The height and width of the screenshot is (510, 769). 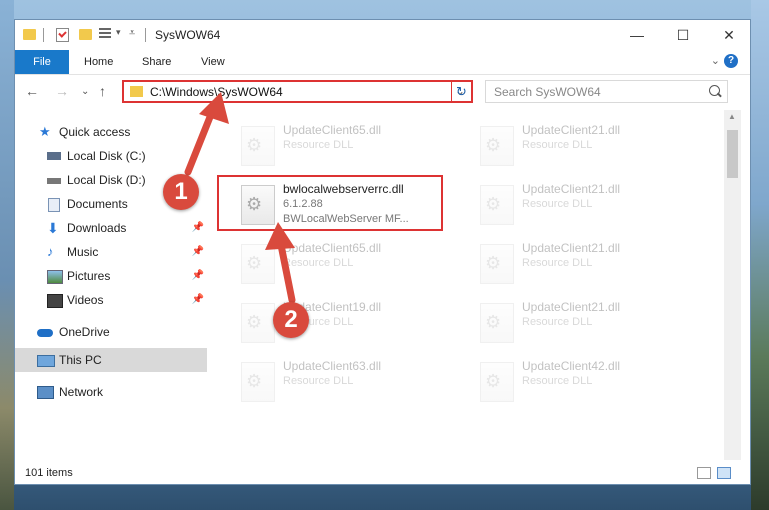 I want to click on forward-icon: →, so click(x=62, y=91).